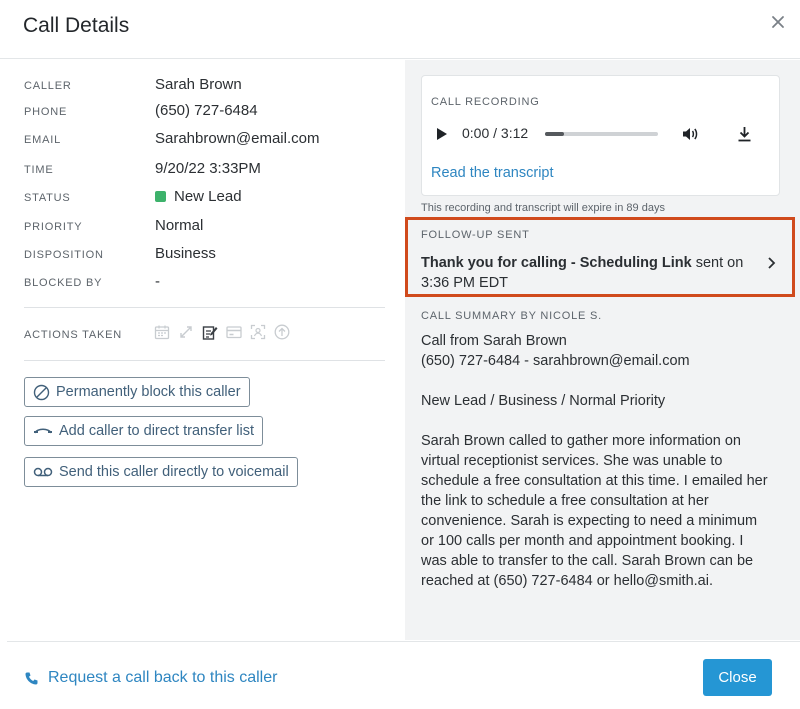 This screenshot has height=709, width=800. I want to click on playback-scrubber, so click(601, 134).